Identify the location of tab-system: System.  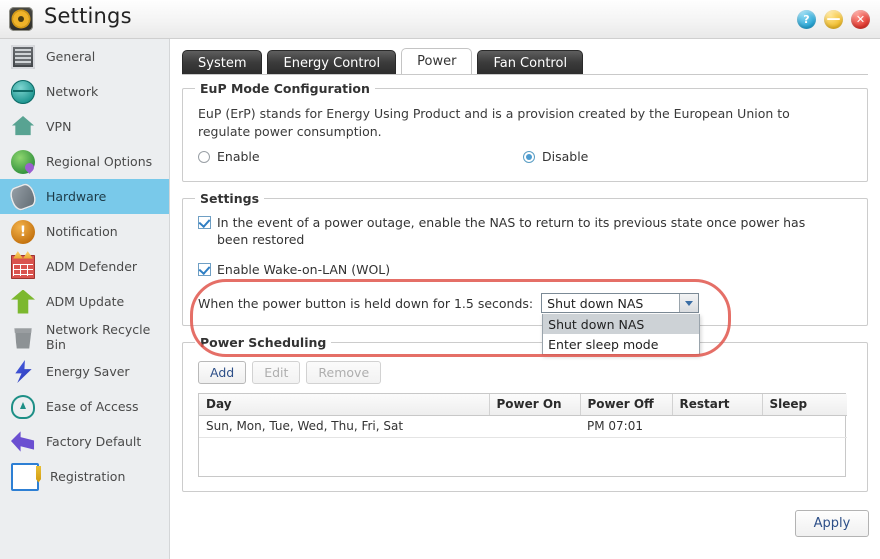
(222, 62).